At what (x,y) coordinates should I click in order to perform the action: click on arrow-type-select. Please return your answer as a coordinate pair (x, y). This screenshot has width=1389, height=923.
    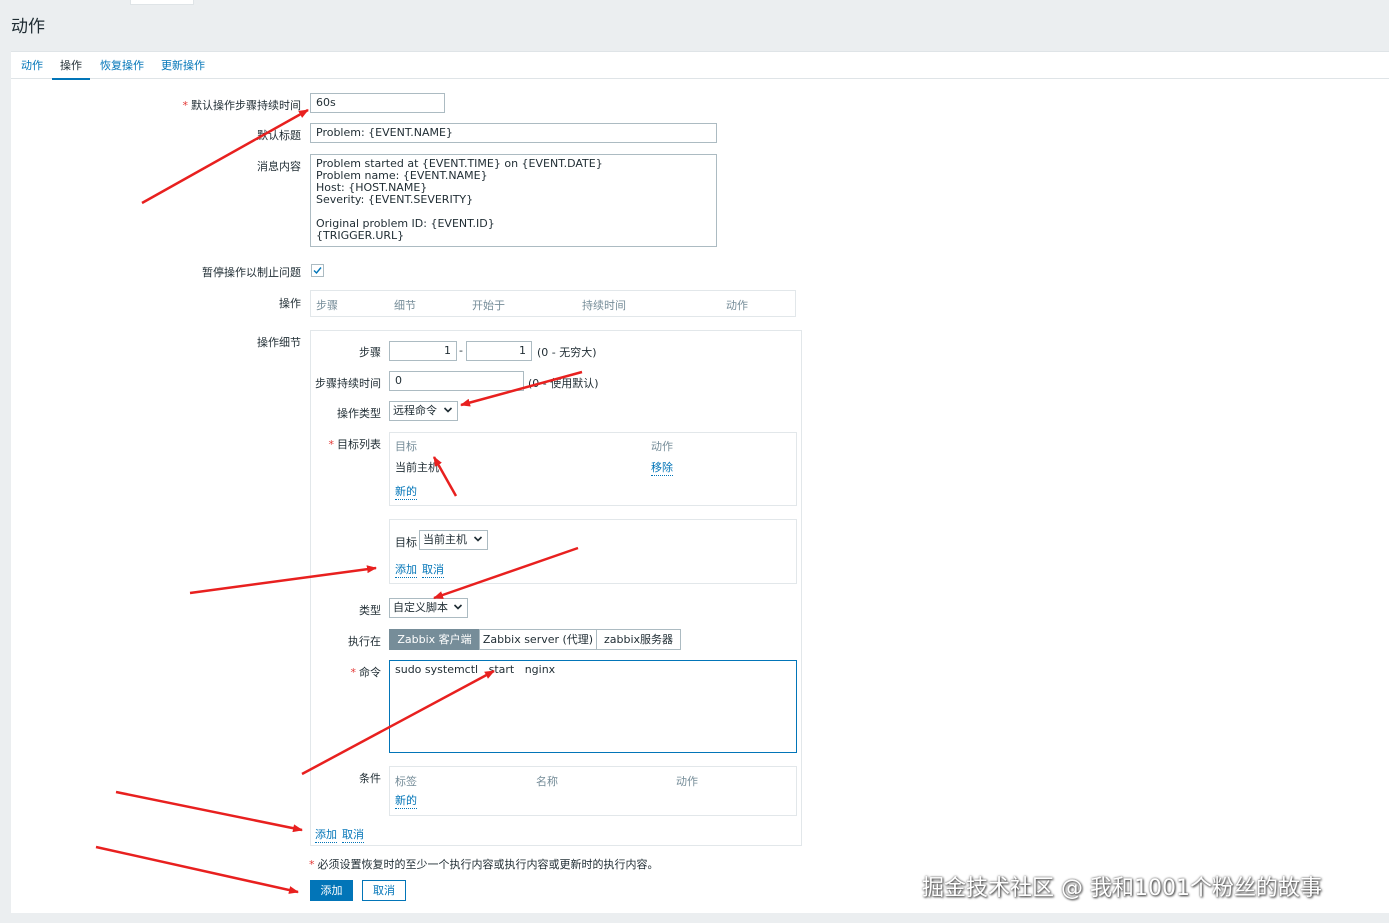
    Looking at the image, I should click on (506, 573).